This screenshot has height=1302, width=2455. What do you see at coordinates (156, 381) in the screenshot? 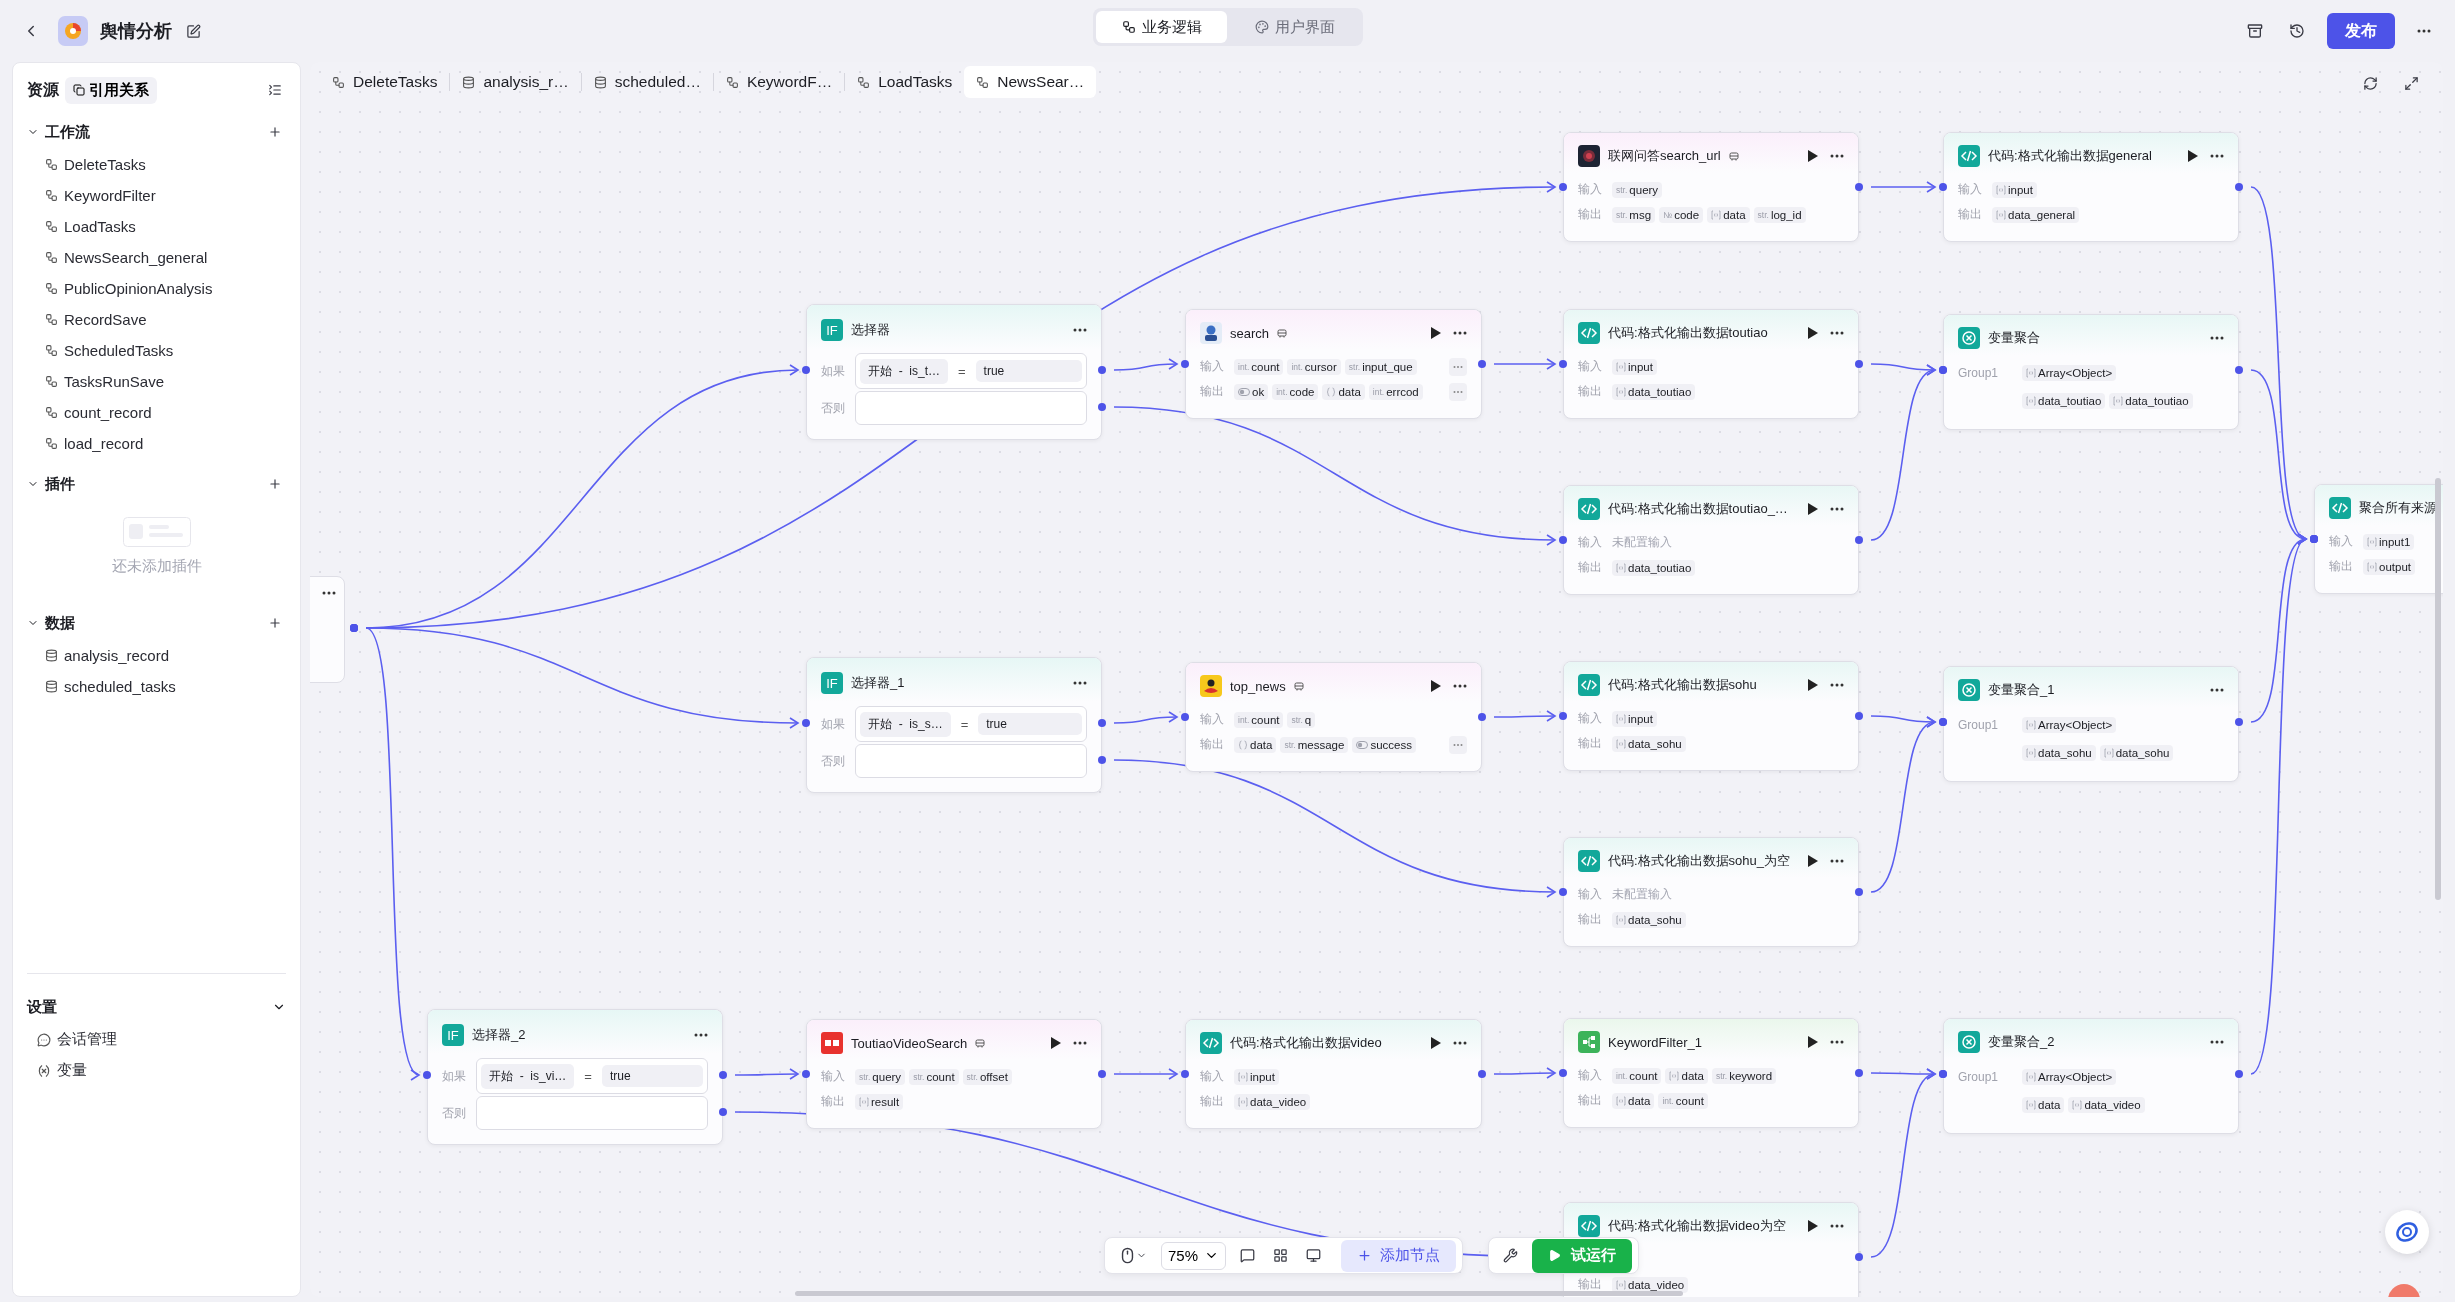
I see `sidebar-item: TasksRunSave` at bounding box center [156, 381].